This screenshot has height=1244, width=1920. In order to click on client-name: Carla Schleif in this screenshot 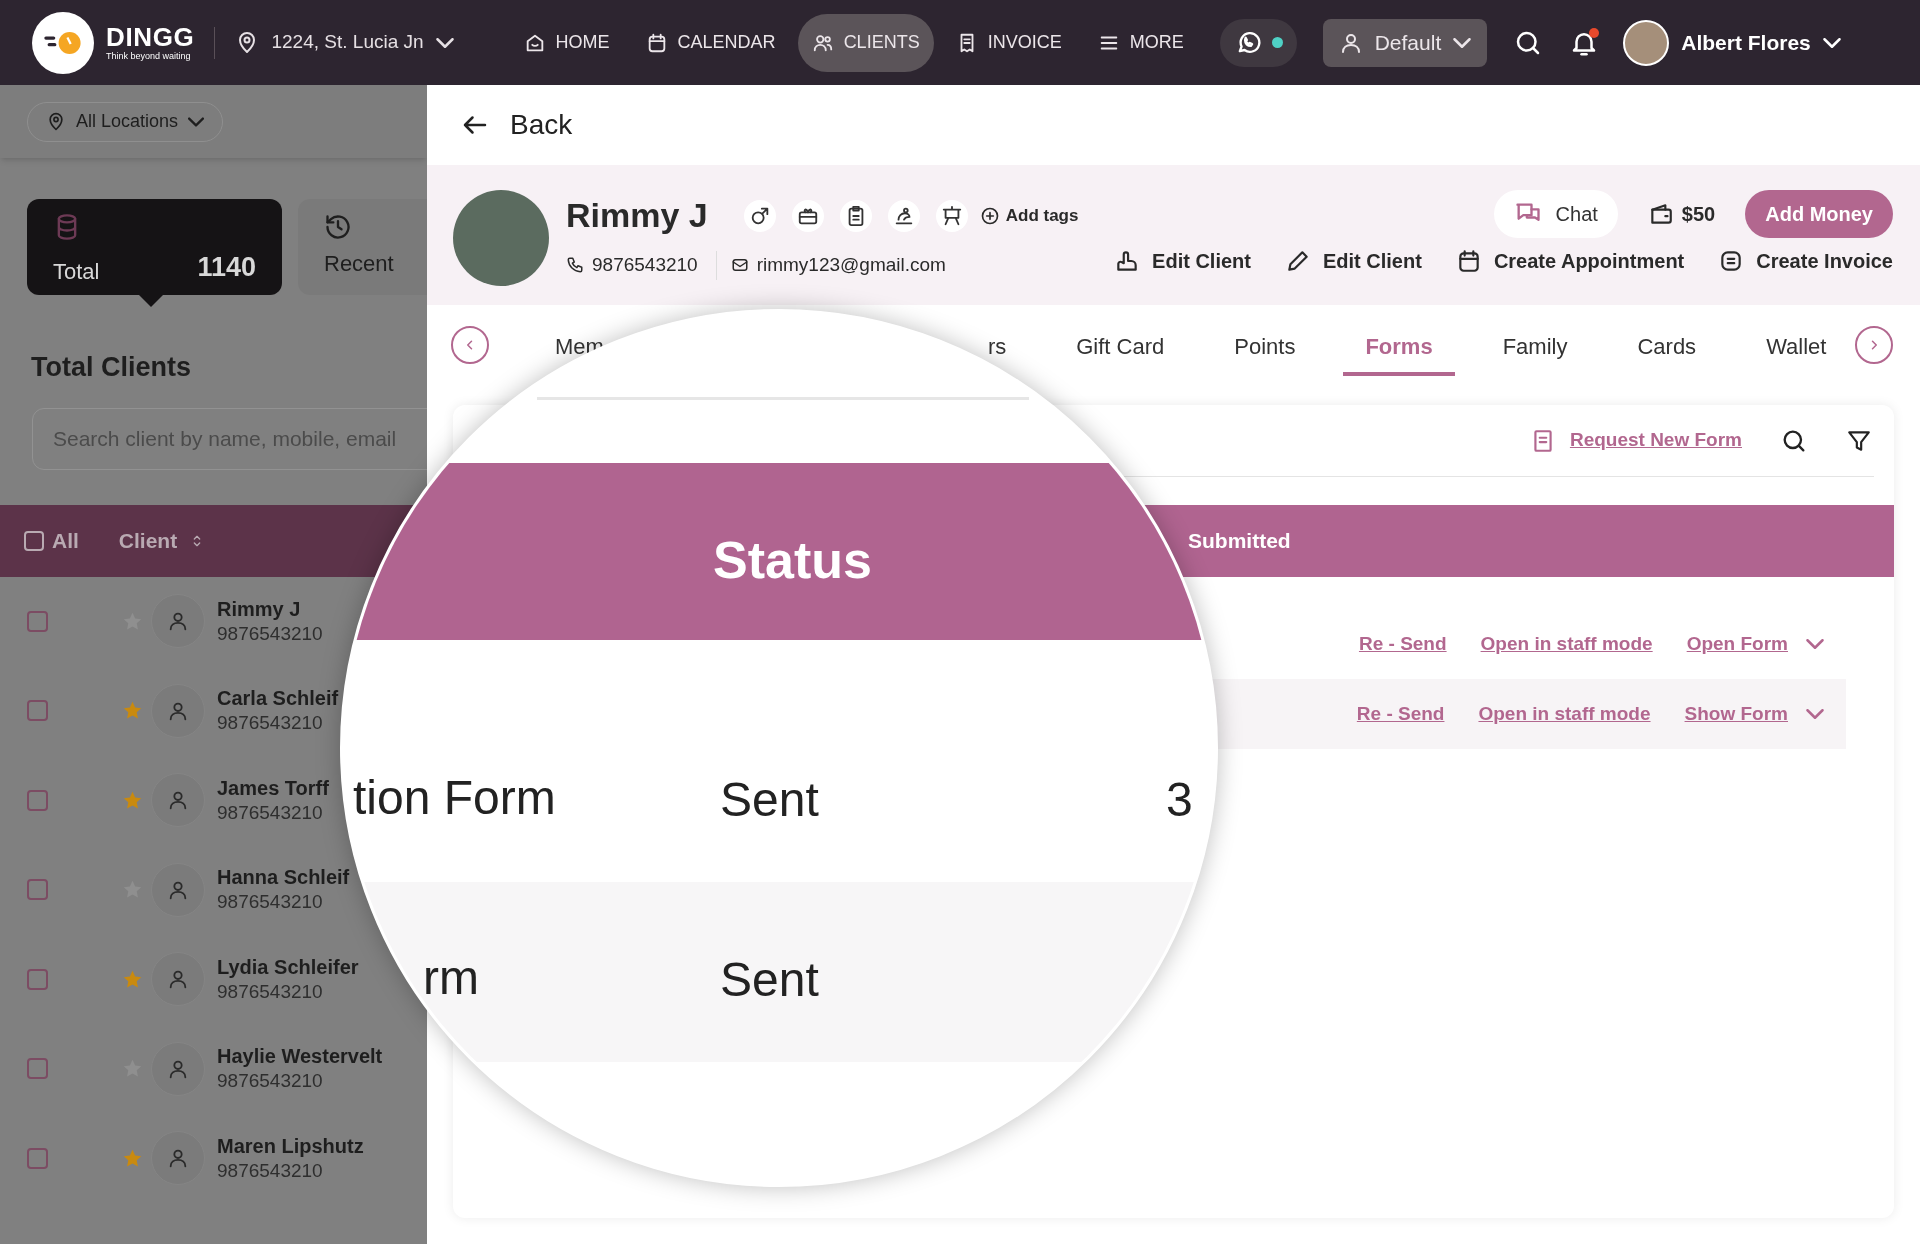, I will do `click(278, 699)`.